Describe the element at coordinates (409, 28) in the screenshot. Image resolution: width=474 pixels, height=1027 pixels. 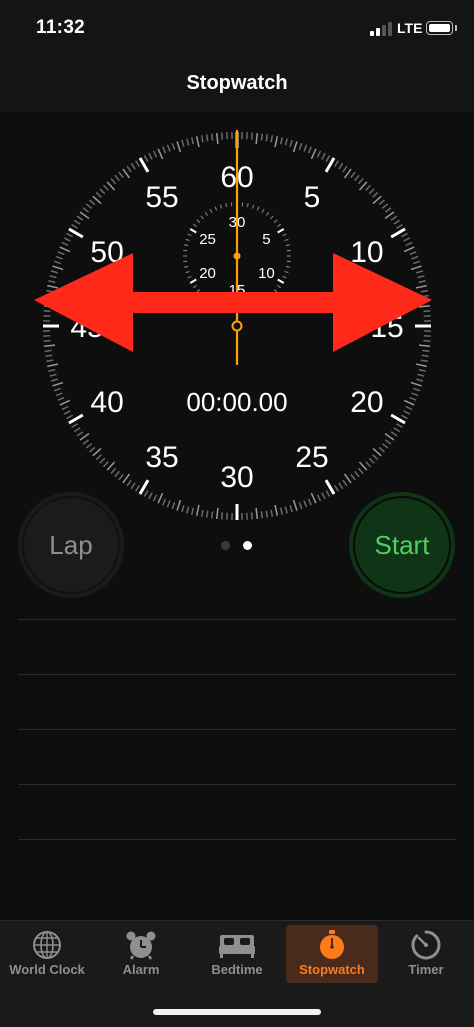
I see `network-type: LTE` at that location.